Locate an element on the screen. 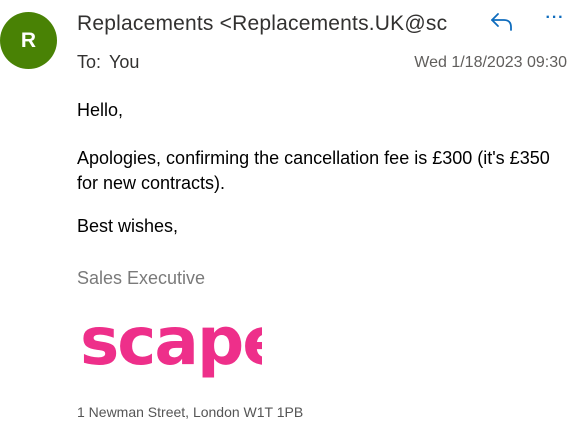 Image resolution: width=583 pixels, height=428 pixels. to-label: To: is located at coordinates (89, 62).